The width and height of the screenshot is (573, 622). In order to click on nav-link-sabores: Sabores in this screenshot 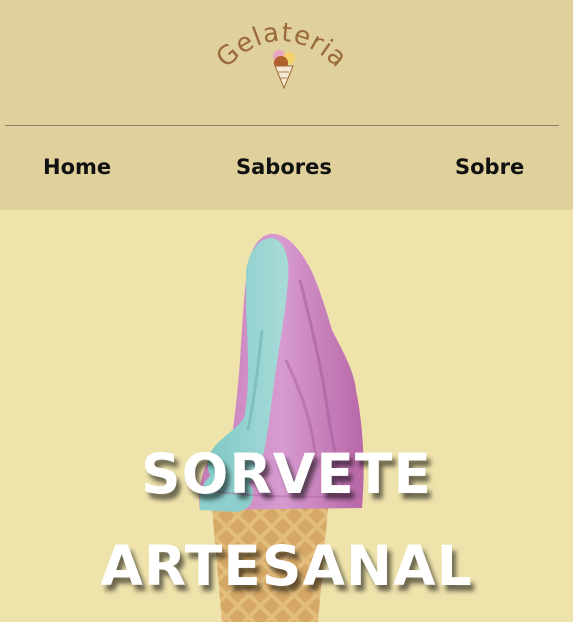, I will do `click(284, 167)`.